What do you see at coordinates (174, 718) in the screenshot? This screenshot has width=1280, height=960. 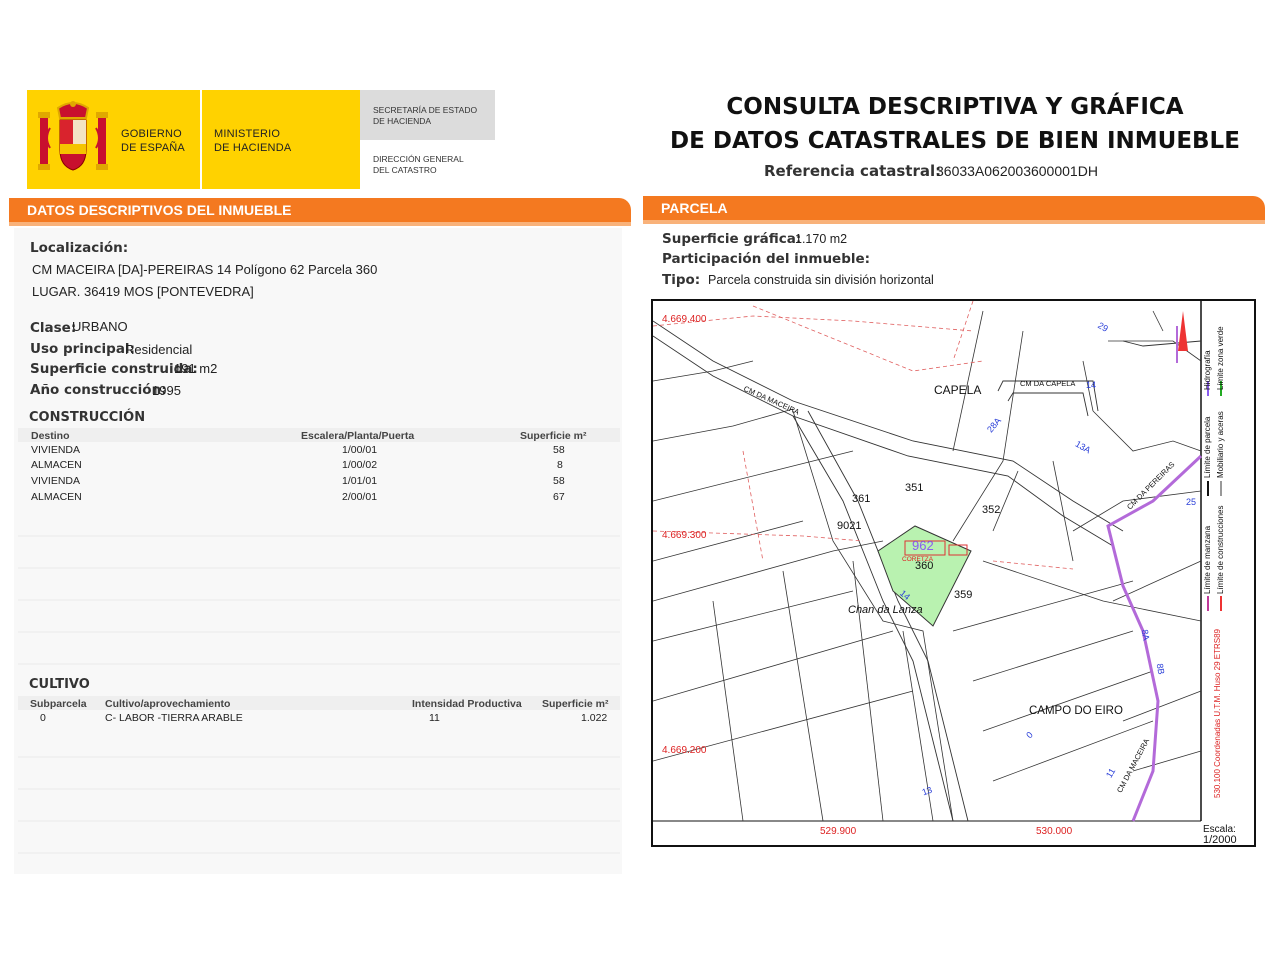 I see `table-cell: C- LABOR -TIERRA ARABLE` at bounding box center [174, 718].